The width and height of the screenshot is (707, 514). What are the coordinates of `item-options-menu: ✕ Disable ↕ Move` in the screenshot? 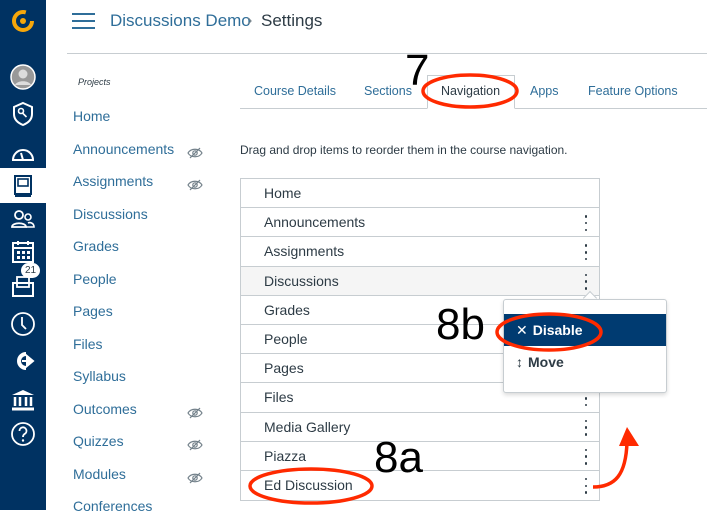 It's located at (585, 346).